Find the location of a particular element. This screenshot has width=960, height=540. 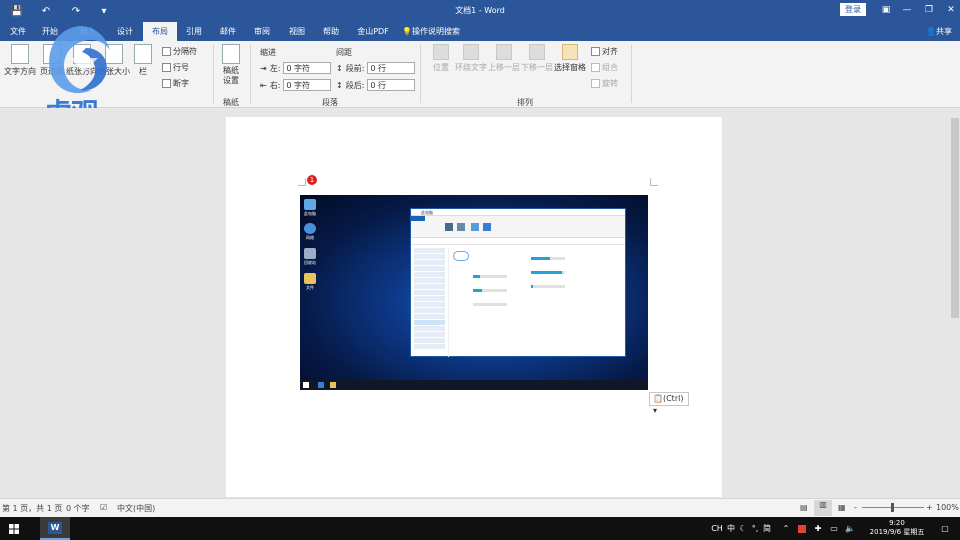

explorer-nav-pane is located at coordinates (430, 302).